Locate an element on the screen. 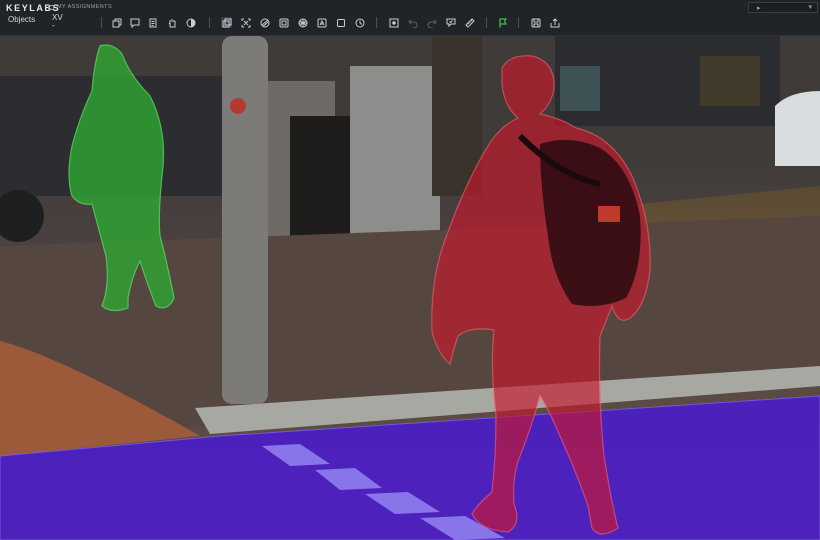 This screenshot has height=540, width=820. save-icon is located at coordinates (535, 22).